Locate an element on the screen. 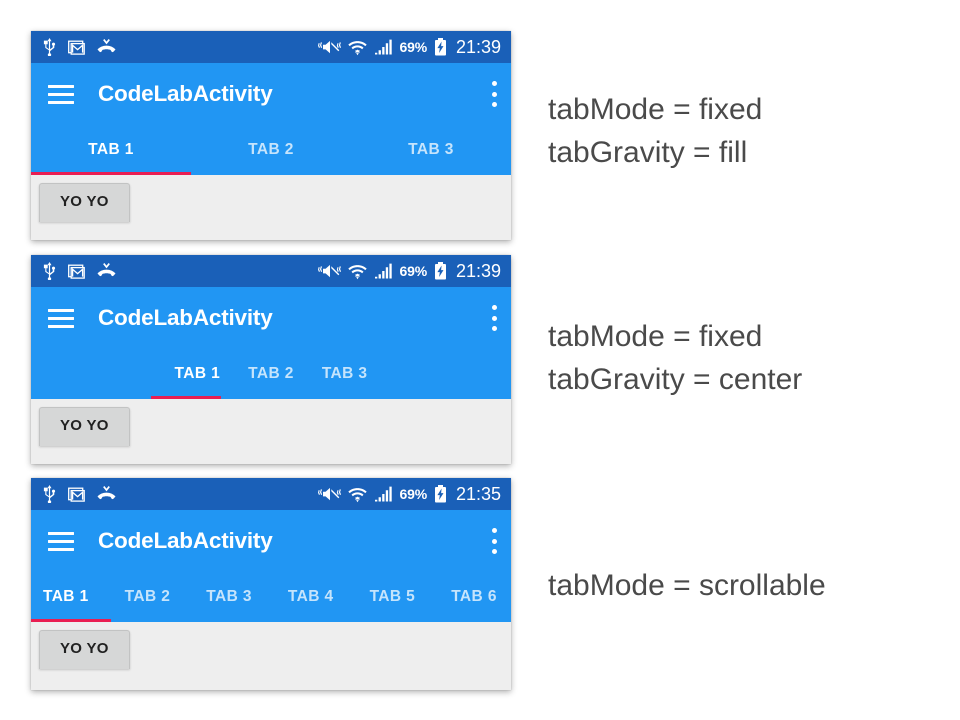 The image size is (960, 720). status-bar-right-icons: 69% 21:35 is located at coordinates (409, 494).